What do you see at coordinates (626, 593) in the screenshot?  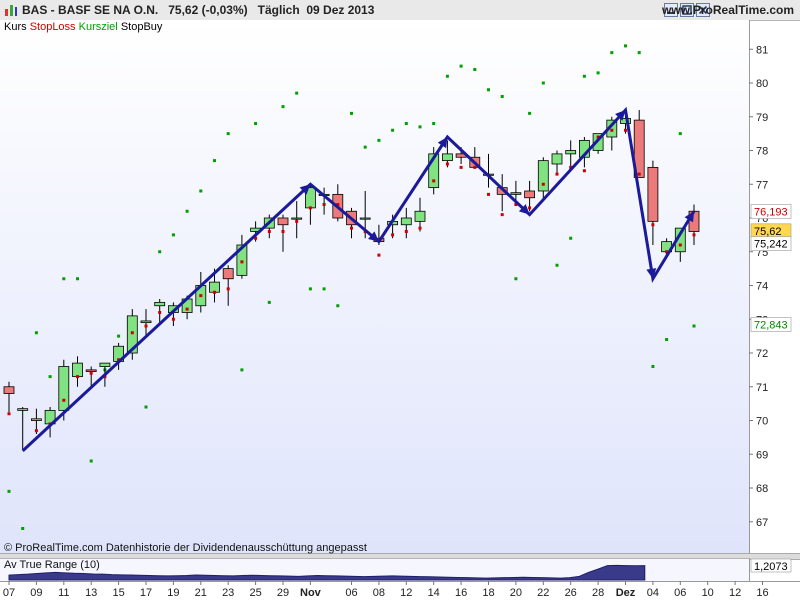 I see `x-tick-label: Dez` at bounding box center [626, 593].